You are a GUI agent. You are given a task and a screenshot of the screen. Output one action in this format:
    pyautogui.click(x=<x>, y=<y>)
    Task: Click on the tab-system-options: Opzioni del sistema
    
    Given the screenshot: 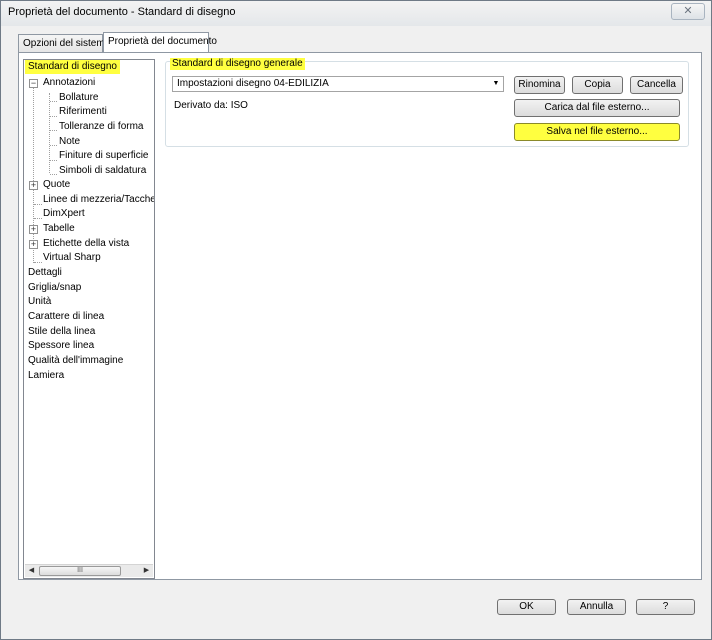 What is the action you would take?
    pyautogui.click(x=64, y=43)
    